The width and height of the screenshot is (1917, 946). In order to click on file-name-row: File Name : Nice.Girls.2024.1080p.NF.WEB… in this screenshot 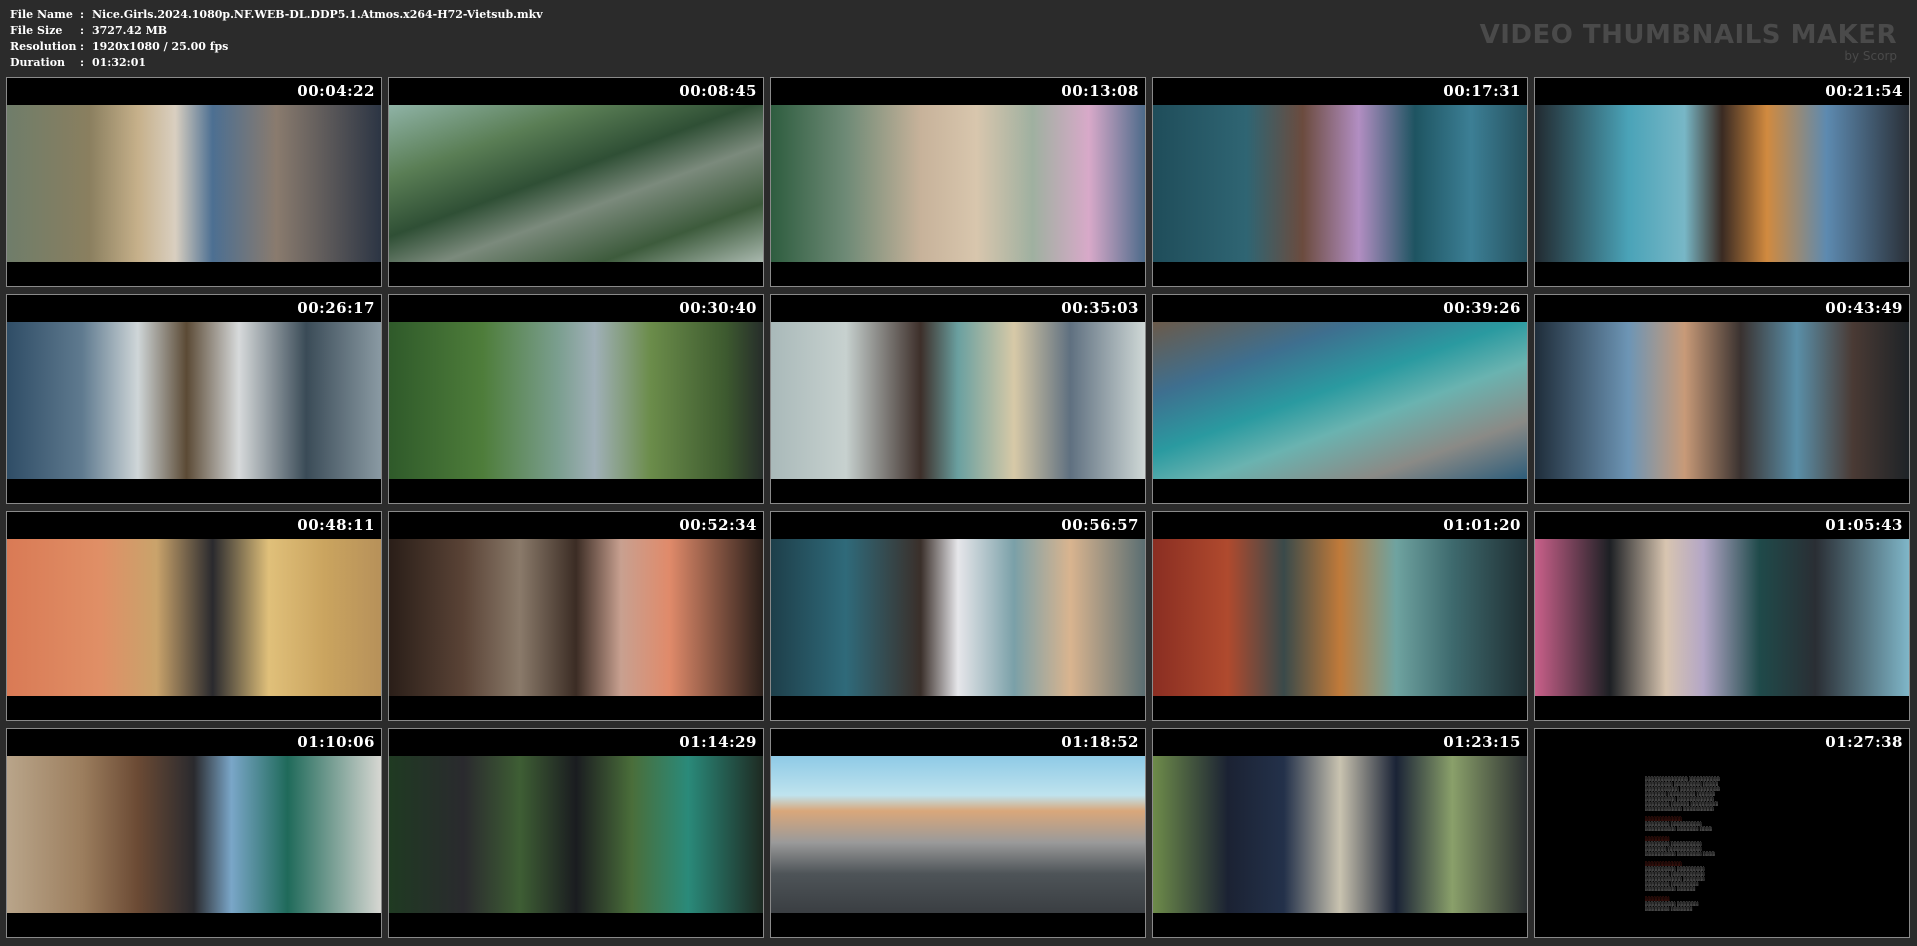, I will do `click(276, 15)`.